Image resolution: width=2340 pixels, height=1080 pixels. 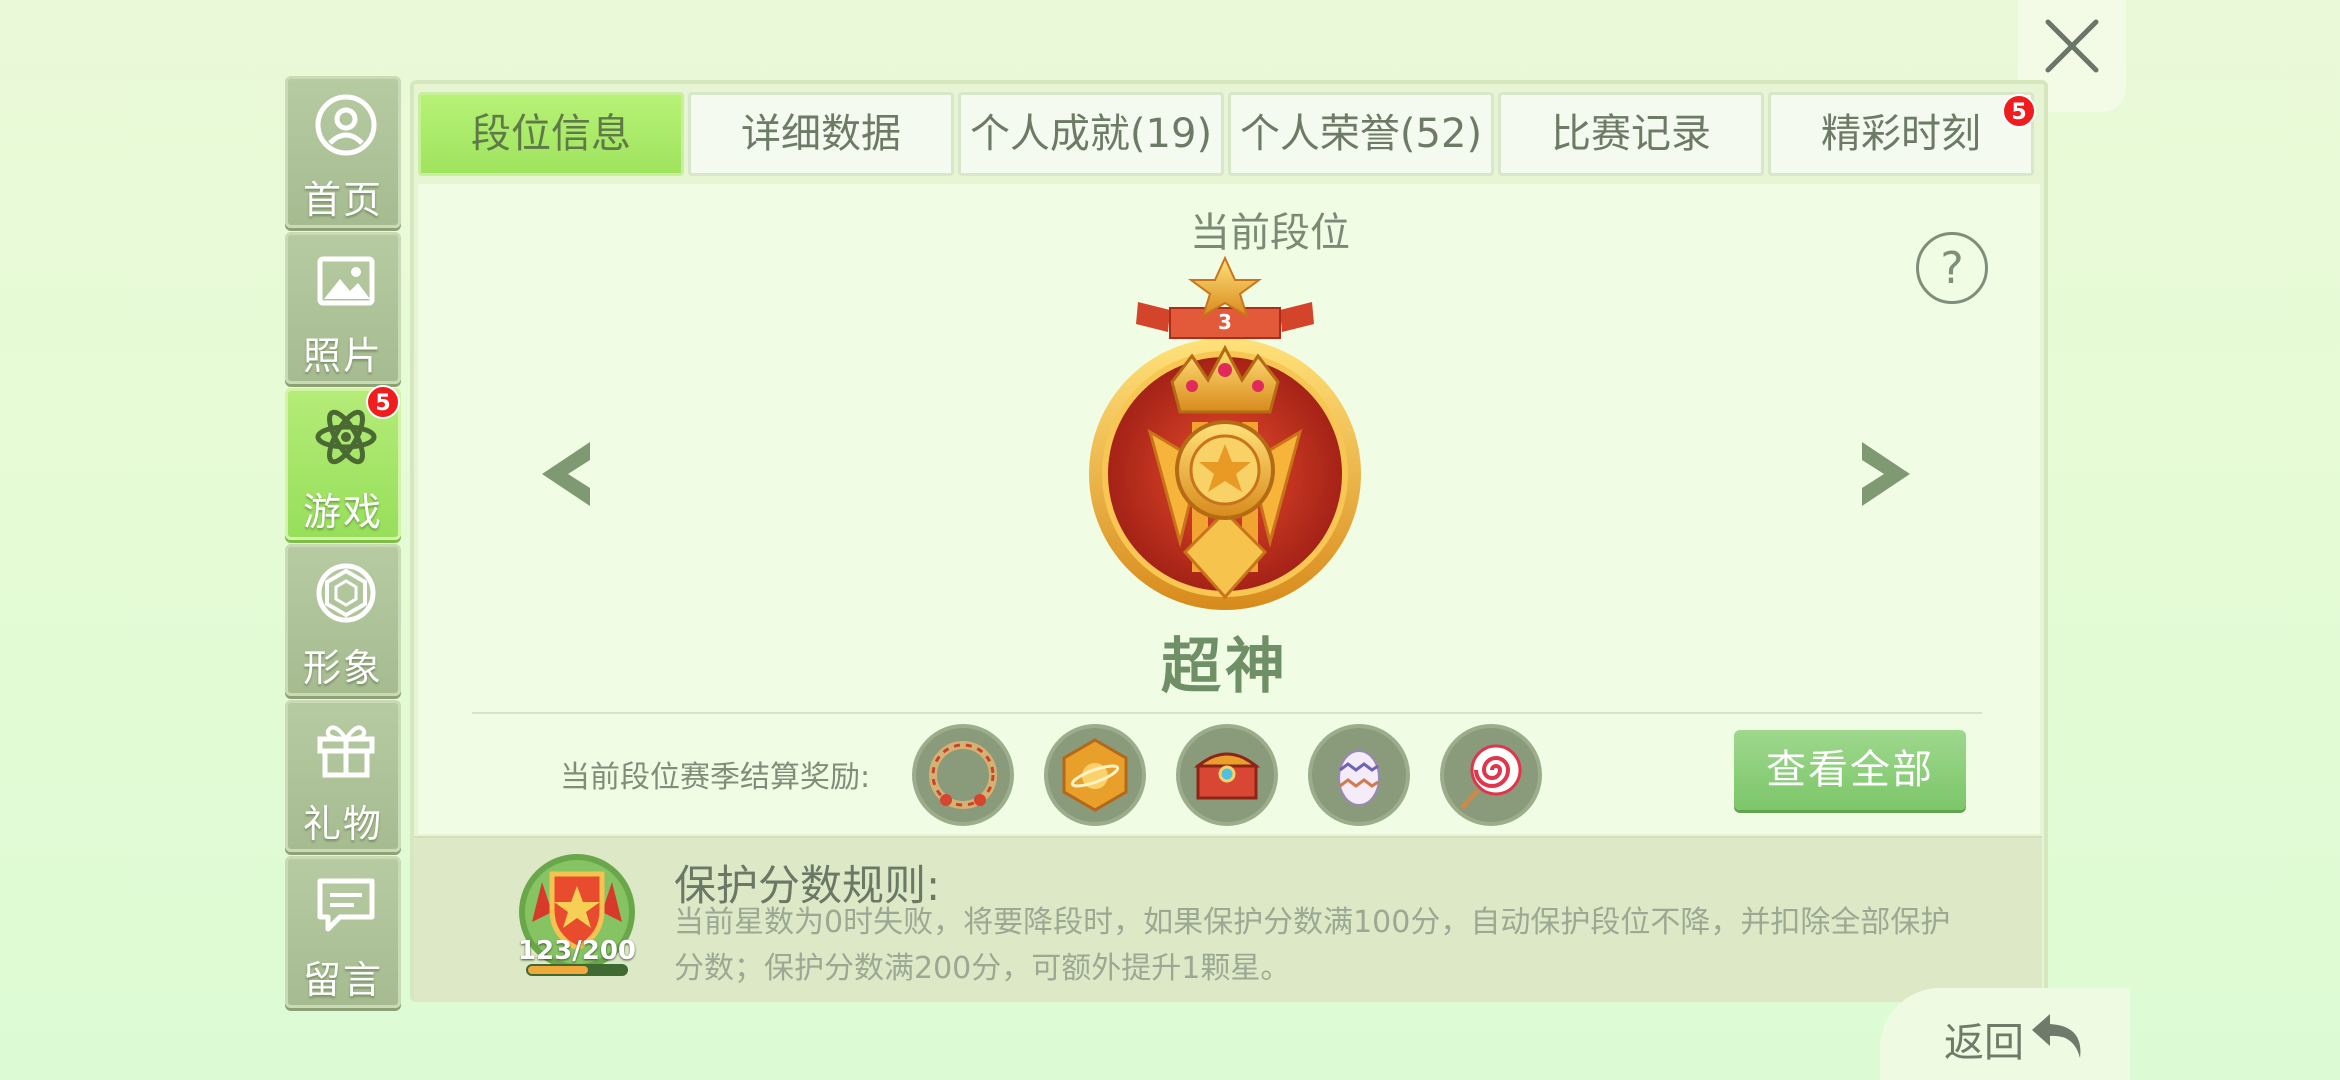 I want to click on sidebar-item-appearance: 形象, so click(x=343, y=620).